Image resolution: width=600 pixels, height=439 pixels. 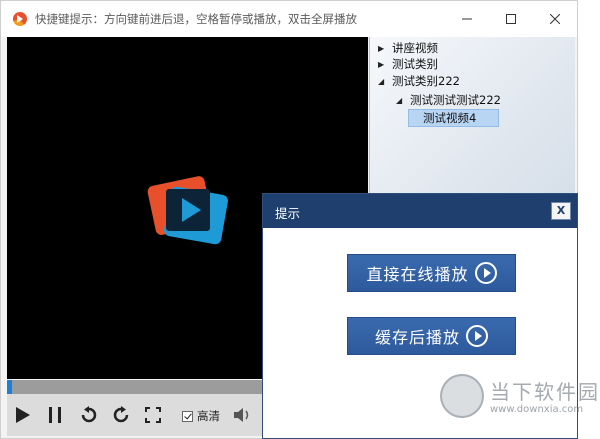 I want to click on rewind-button, so click(x=89, y=415).